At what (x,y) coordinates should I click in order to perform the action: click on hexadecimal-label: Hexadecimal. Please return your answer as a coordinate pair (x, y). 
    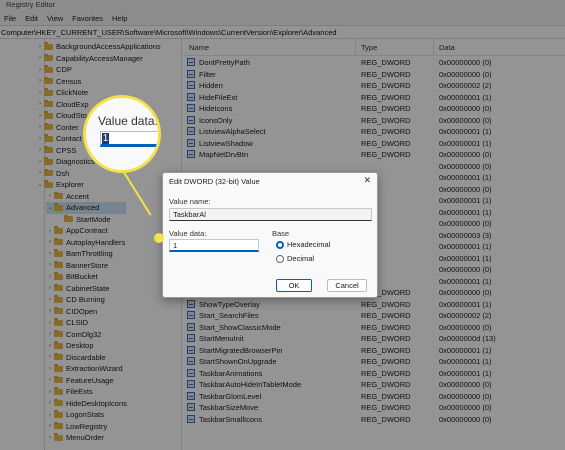
    Looking at the image, I should click on (309, 244).